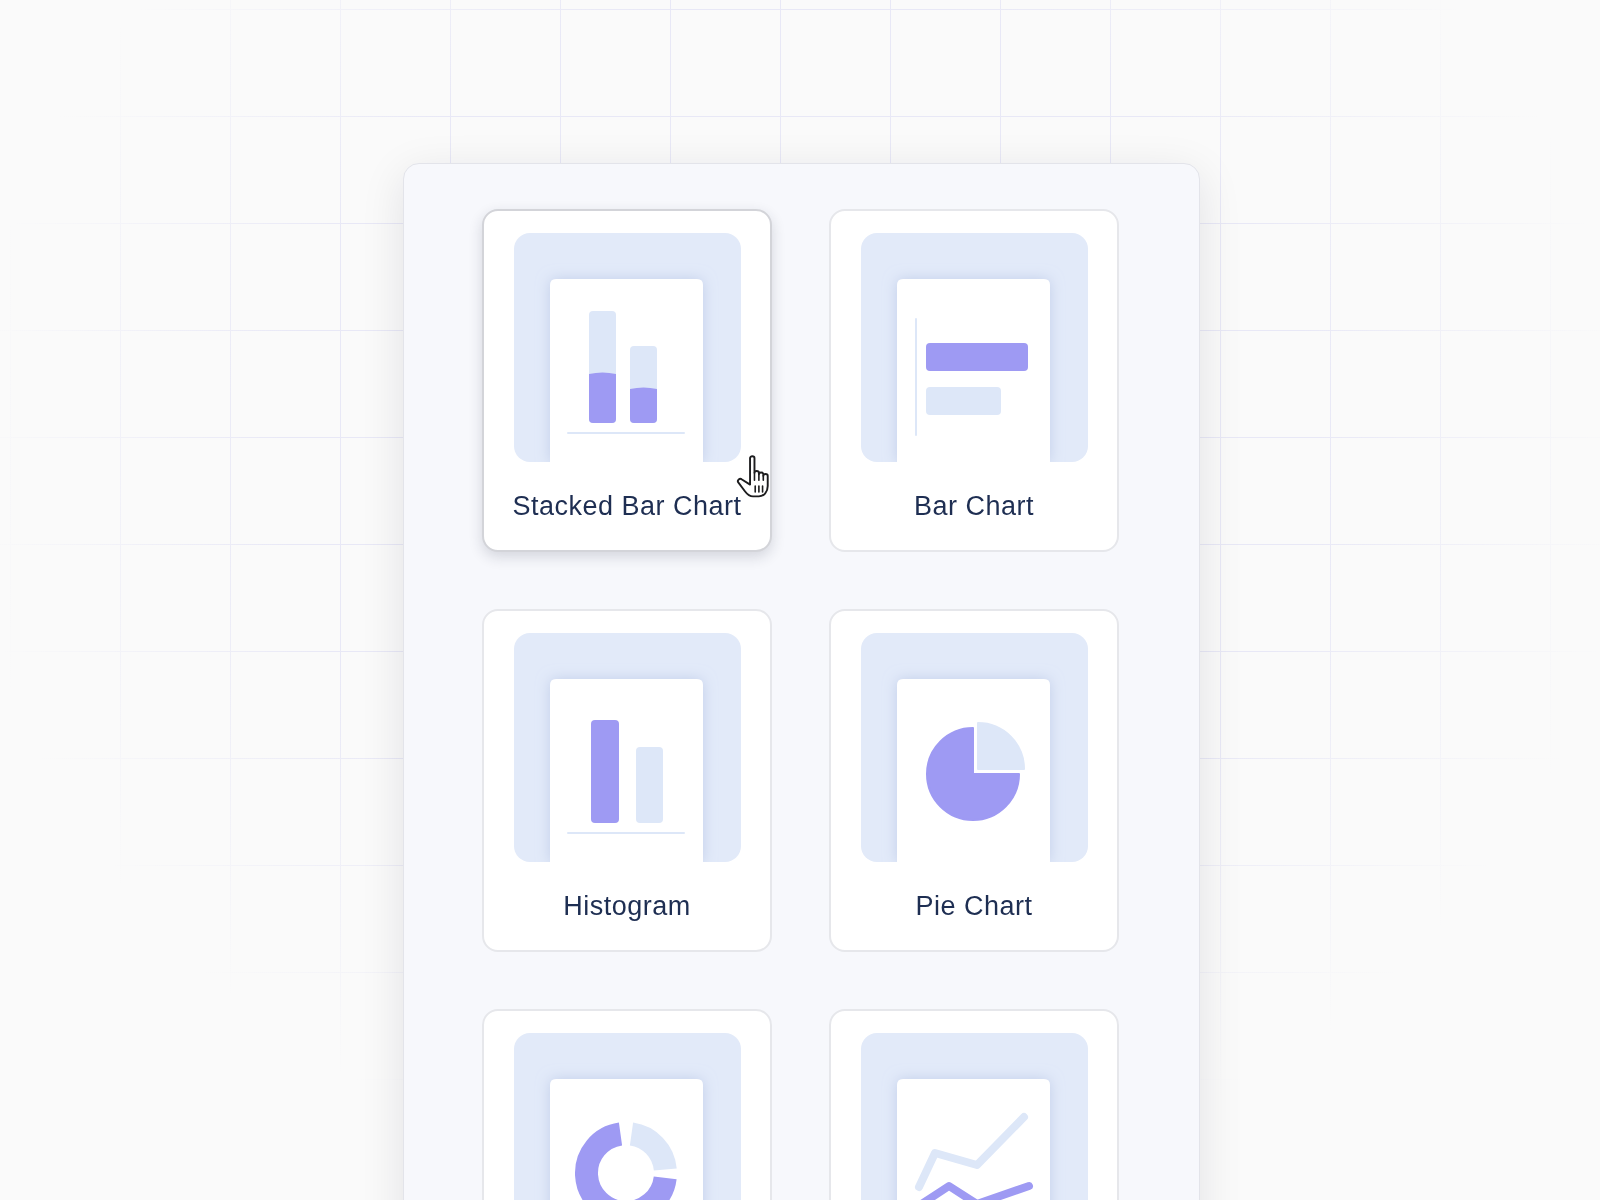  I want to click on chart-type-card: Bar Chart, so click(974, 380).